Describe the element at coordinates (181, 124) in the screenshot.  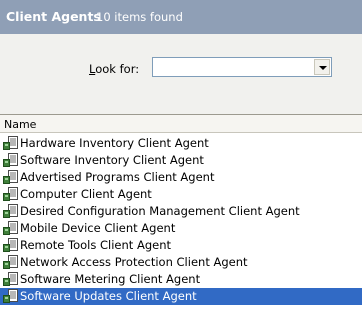
I see `column-header-name: Name` at that location.